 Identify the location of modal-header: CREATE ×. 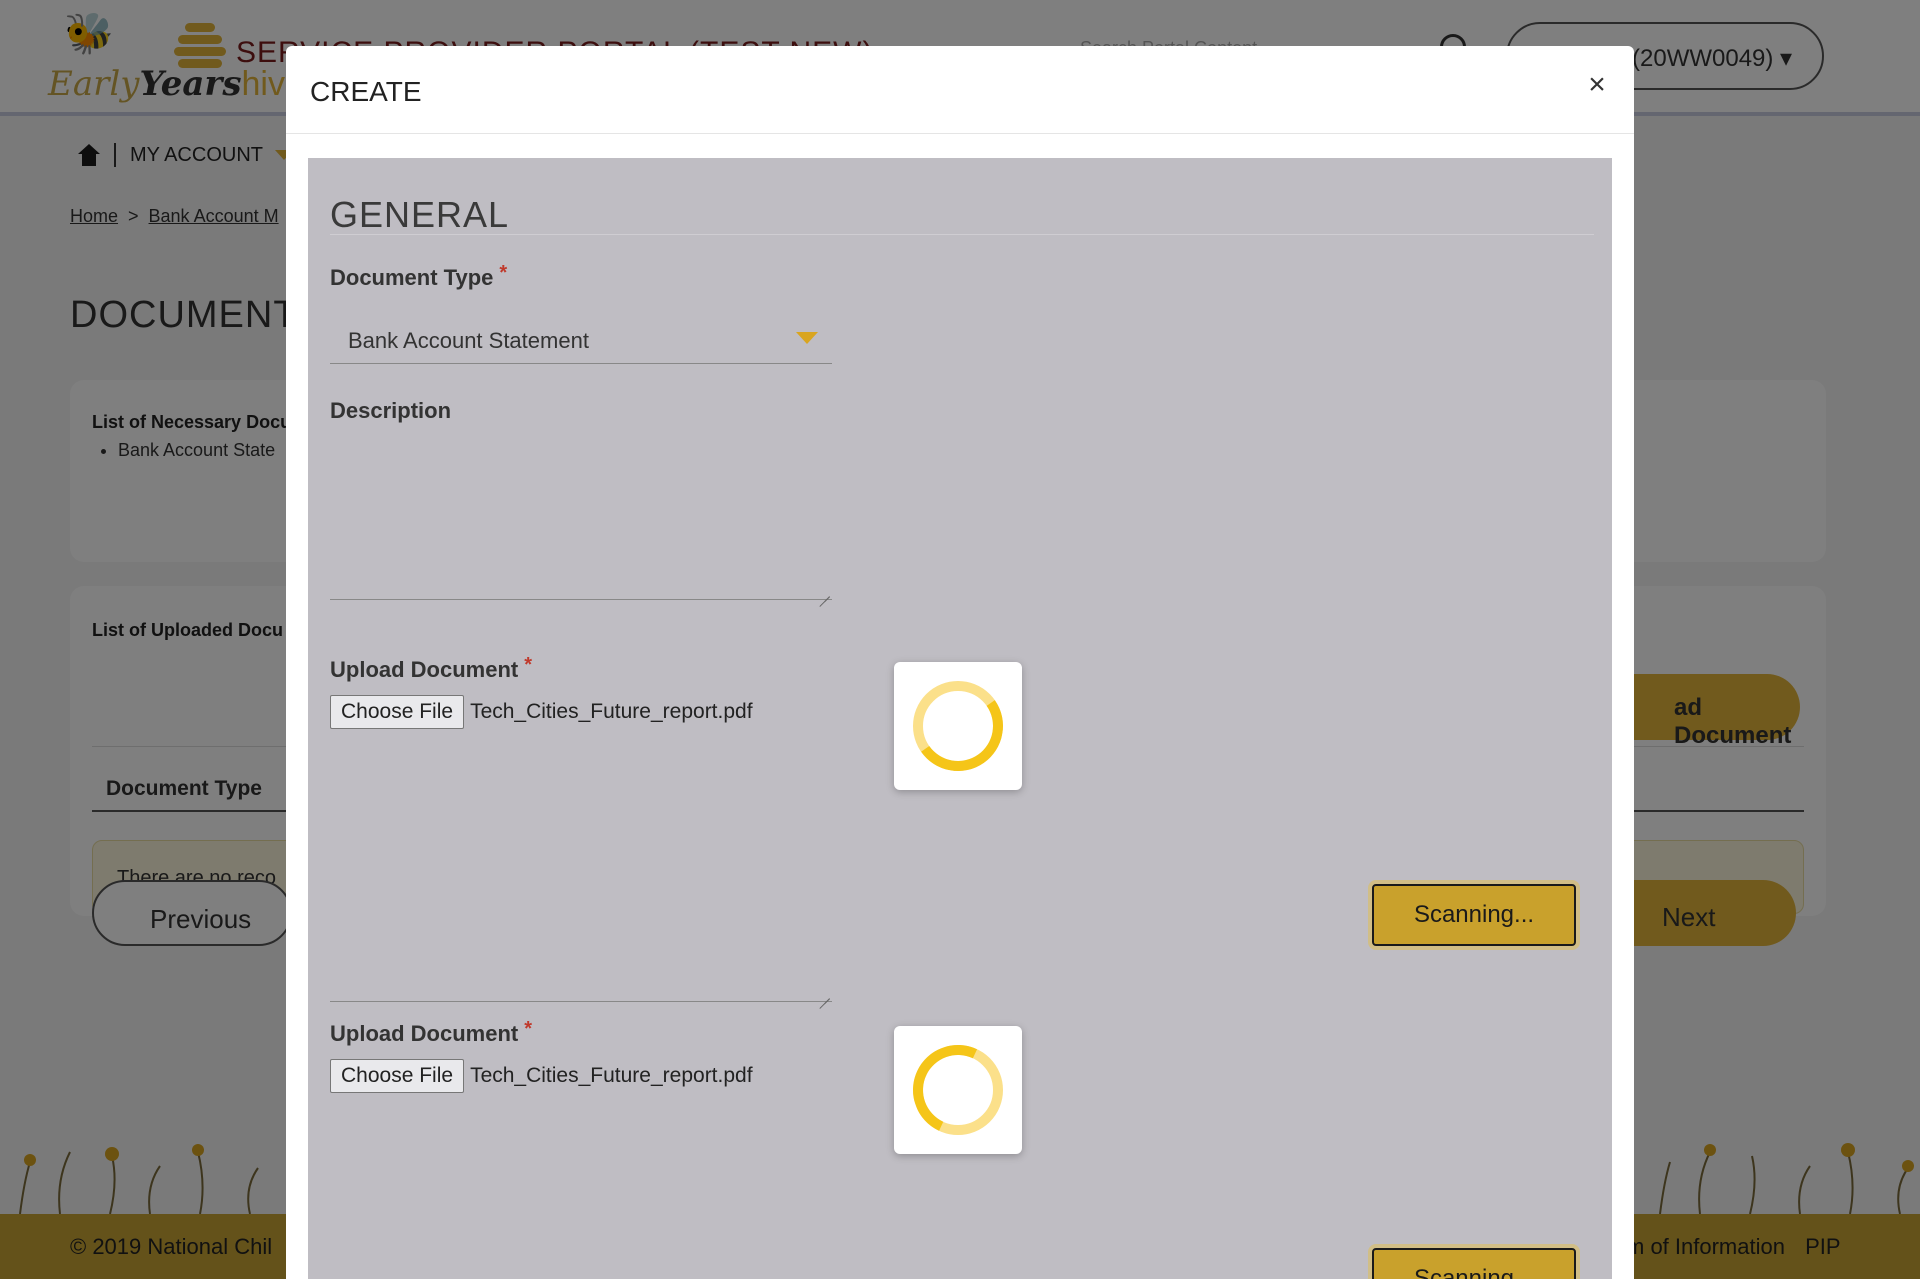
(960, 90).